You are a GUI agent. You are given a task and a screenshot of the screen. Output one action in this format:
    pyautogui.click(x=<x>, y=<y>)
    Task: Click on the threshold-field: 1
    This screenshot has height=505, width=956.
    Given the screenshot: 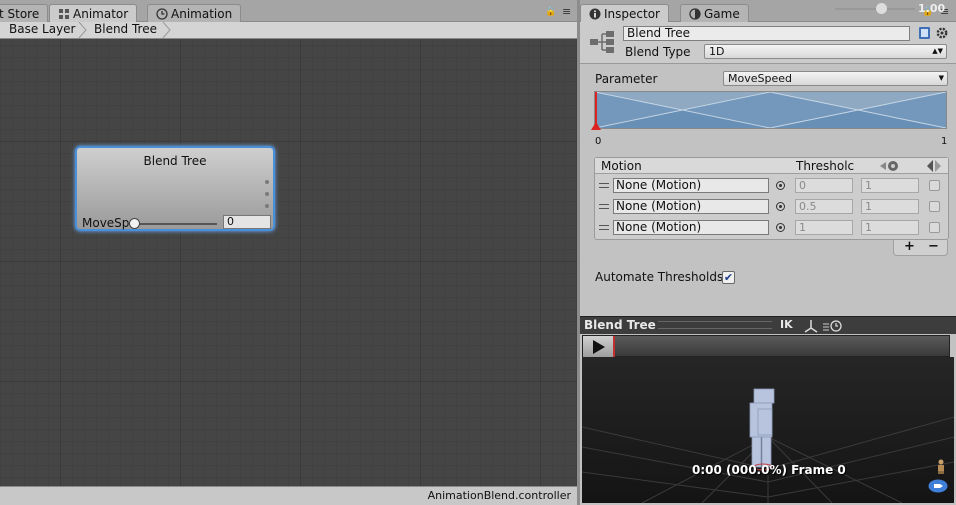 What is the action you would take?
    pyautogui.click(x=824, y=227)
    